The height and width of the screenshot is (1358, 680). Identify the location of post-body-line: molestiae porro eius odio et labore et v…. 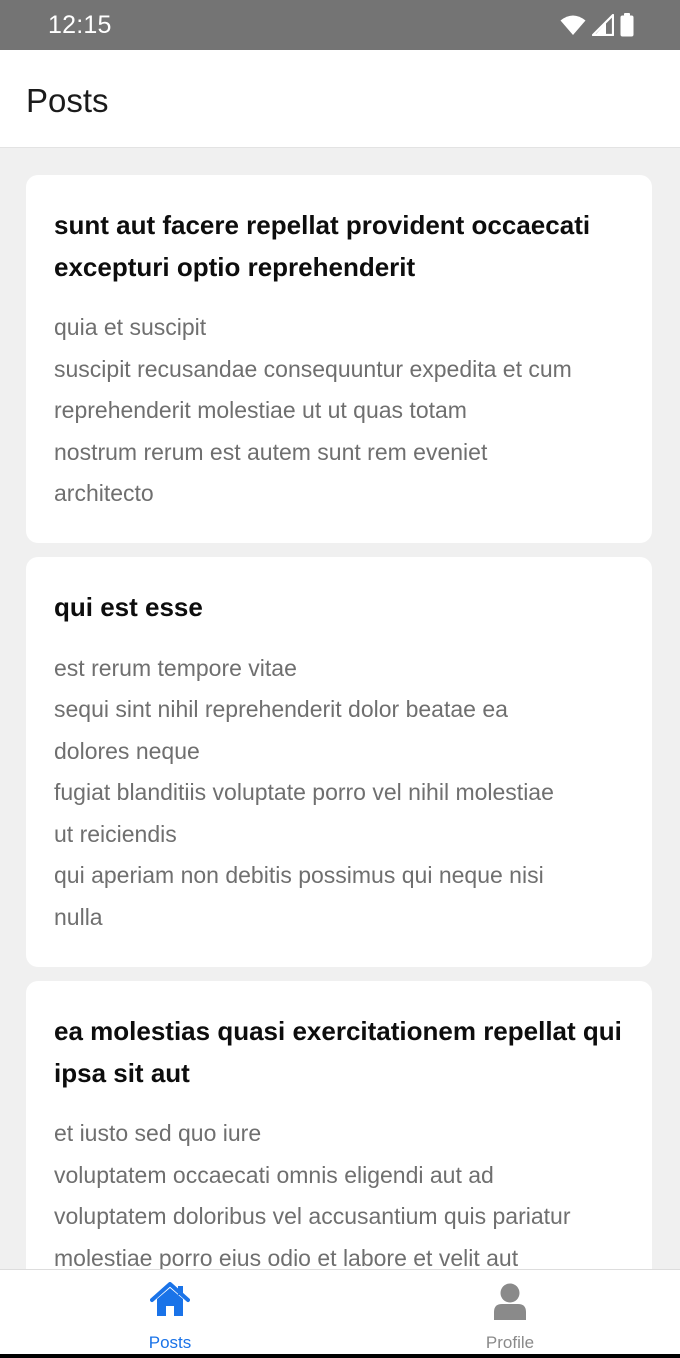
(286, 1256).